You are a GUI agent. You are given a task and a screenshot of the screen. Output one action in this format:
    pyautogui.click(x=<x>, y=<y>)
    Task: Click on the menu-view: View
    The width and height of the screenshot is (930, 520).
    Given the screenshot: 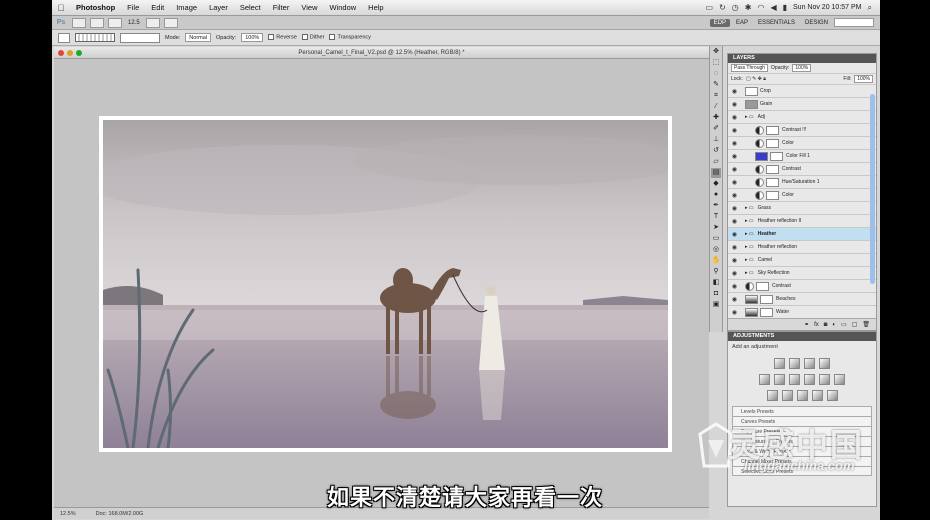 What is the action you would take?
    pyautogui.click(x=309, y=7)
    